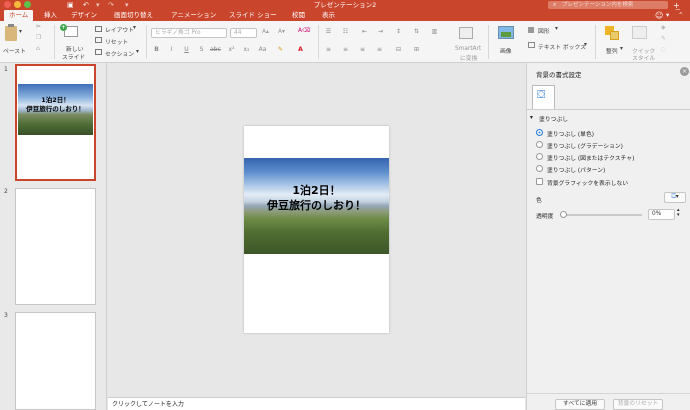 The height and width of the screenshot is (410, 690). I want to click on tab-transitions: 画面切り替え, so click(133, 15).